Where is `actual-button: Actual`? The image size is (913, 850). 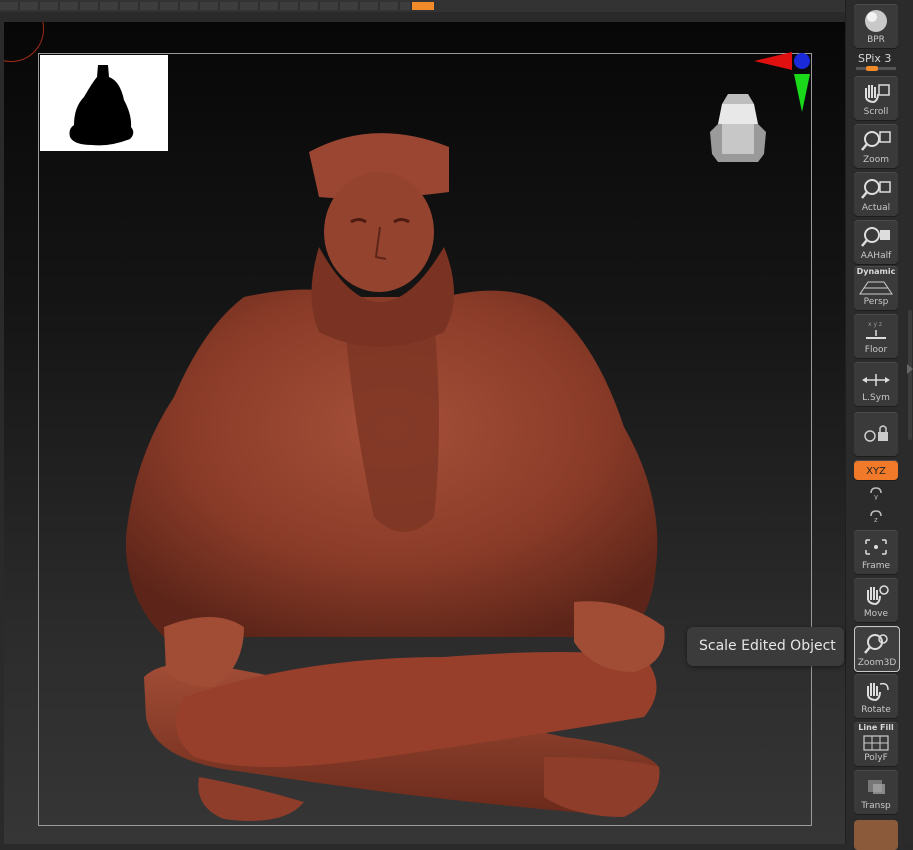
actual-button: Actual is located at coordinates (876, 194).